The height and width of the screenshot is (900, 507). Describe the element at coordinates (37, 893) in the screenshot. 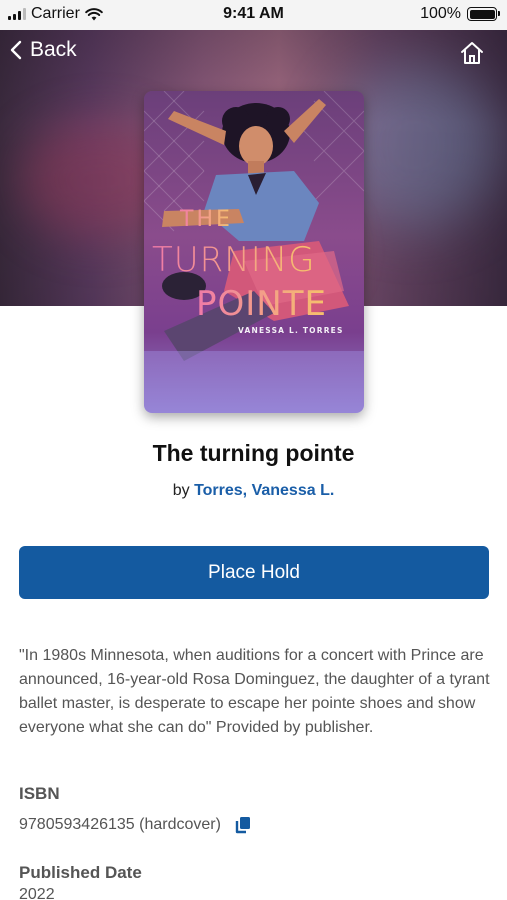

I see `published-date-value: 2022` at that location.